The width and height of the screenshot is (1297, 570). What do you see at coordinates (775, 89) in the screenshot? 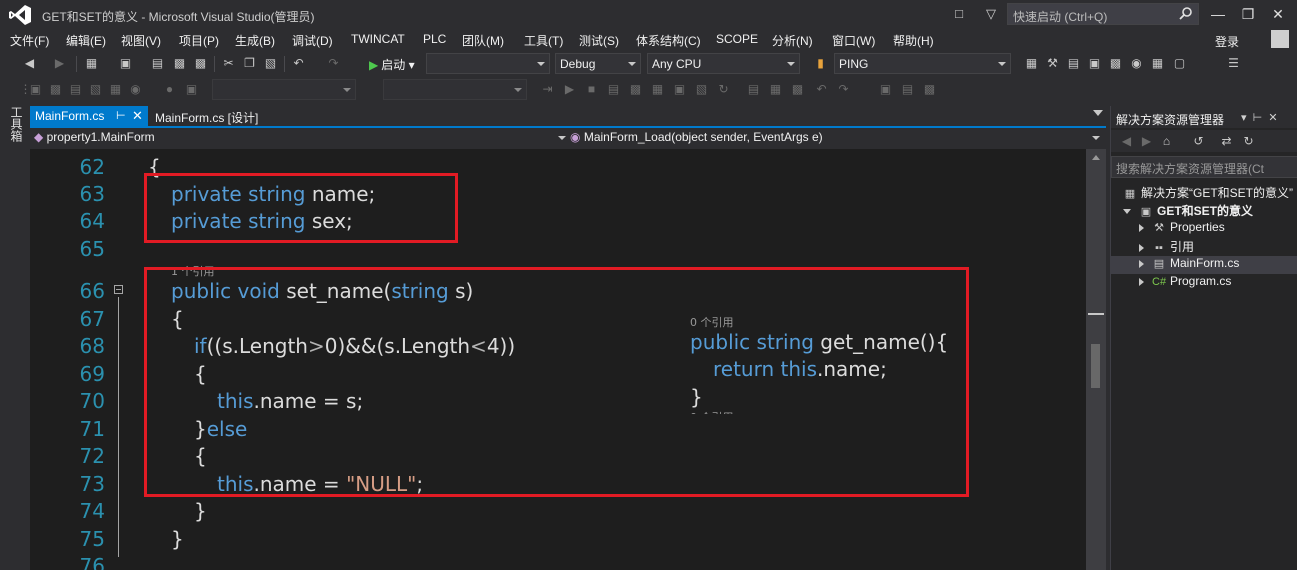
I see `plc-icon-14: ▦` at bounding box center [775, 89].